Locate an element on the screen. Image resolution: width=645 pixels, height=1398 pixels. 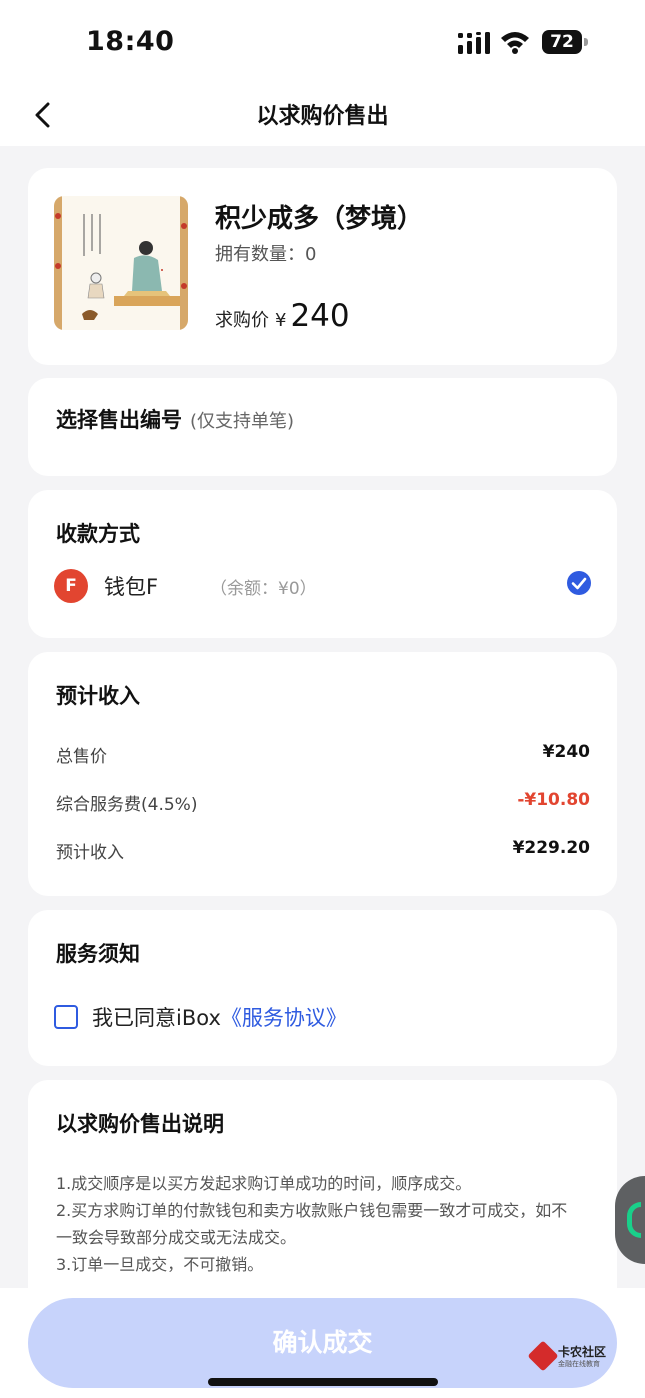
net-income-row: 预计收入 ¥229.20 is located at coordinates (323, 850).